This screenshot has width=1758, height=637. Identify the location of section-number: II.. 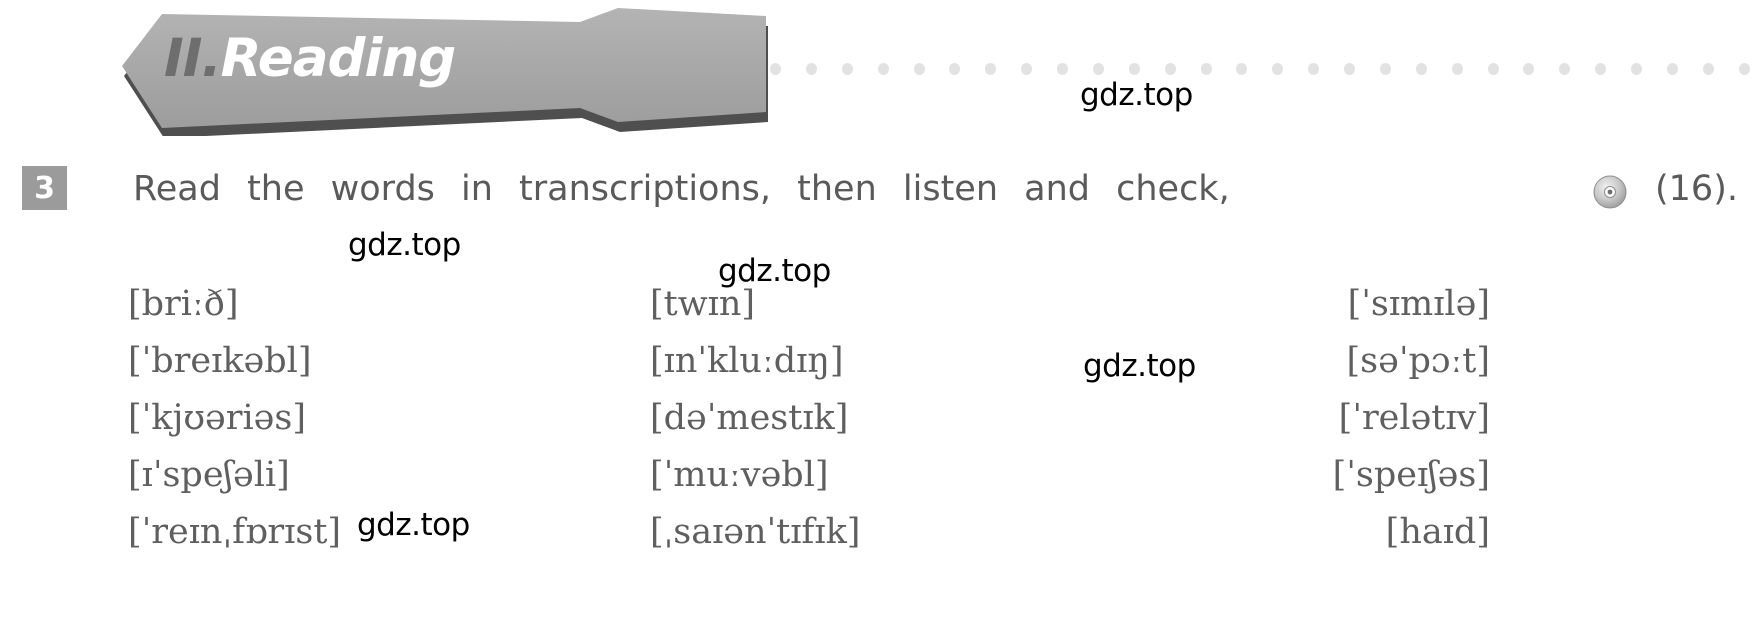
(193, 58).